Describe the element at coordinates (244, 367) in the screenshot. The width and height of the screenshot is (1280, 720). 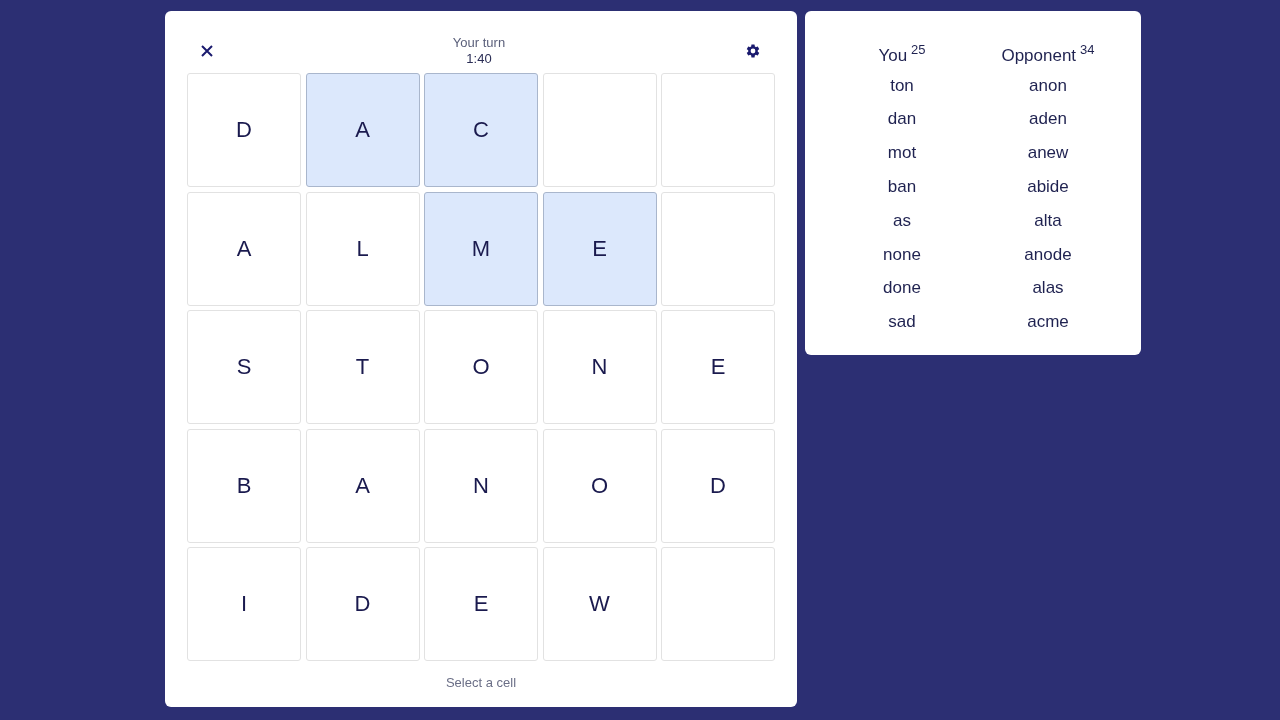
I see `letter-tile: S` at that location.